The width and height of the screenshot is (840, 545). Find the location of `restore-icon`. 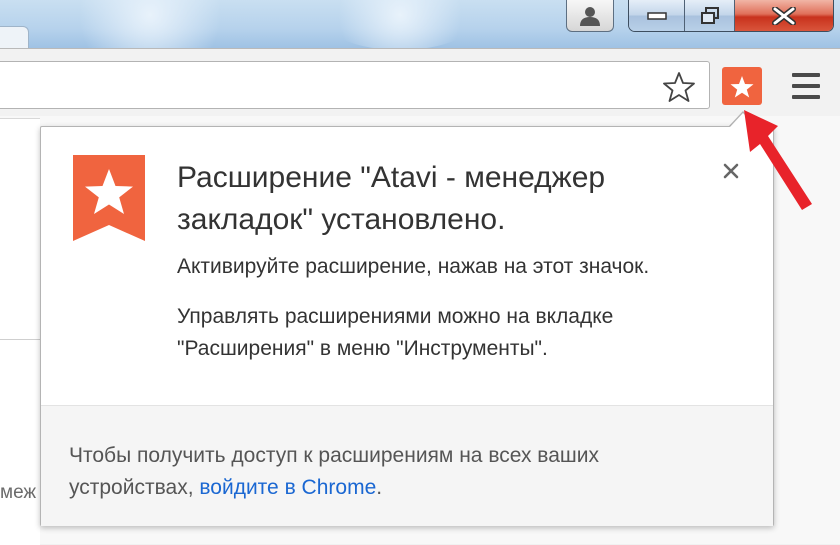

restore-icon is located at coordinates (709, 15).